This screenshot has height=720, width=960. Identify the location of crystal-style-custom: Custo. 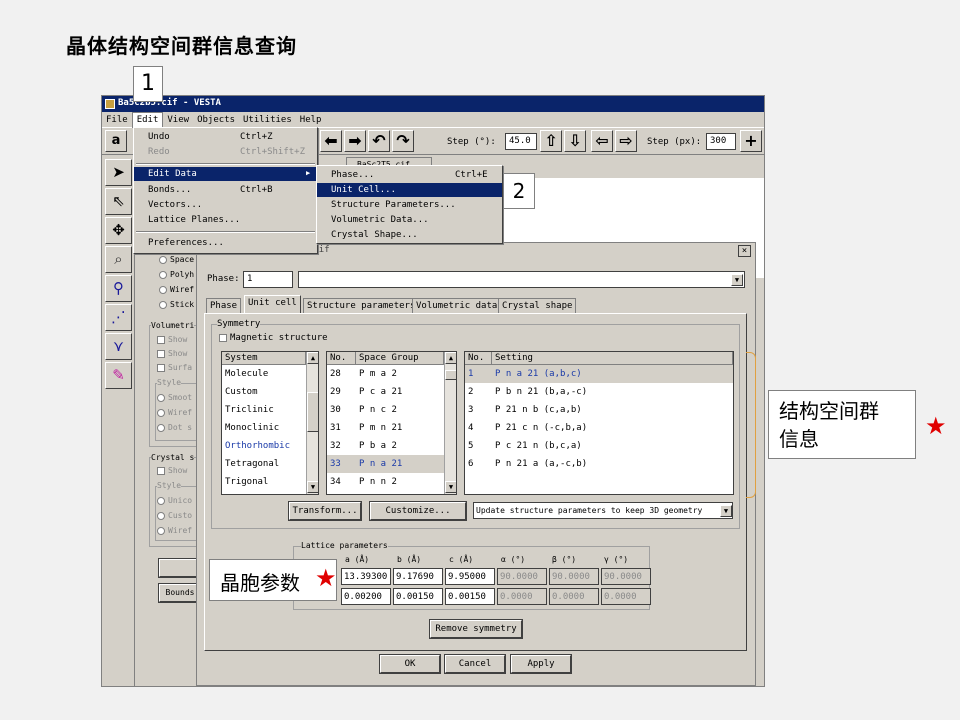
(174, 515).